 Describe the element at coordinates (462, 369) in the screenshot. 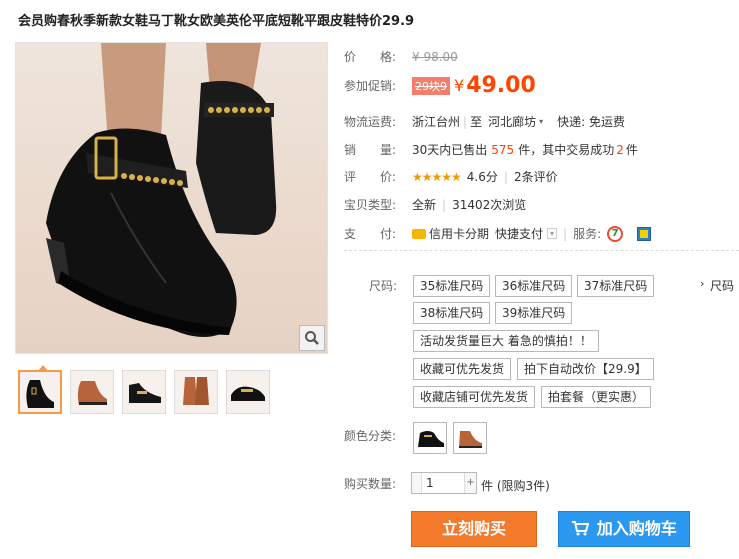

I see `size-note-favorite-priority: 收藏可优先发货` at that location.